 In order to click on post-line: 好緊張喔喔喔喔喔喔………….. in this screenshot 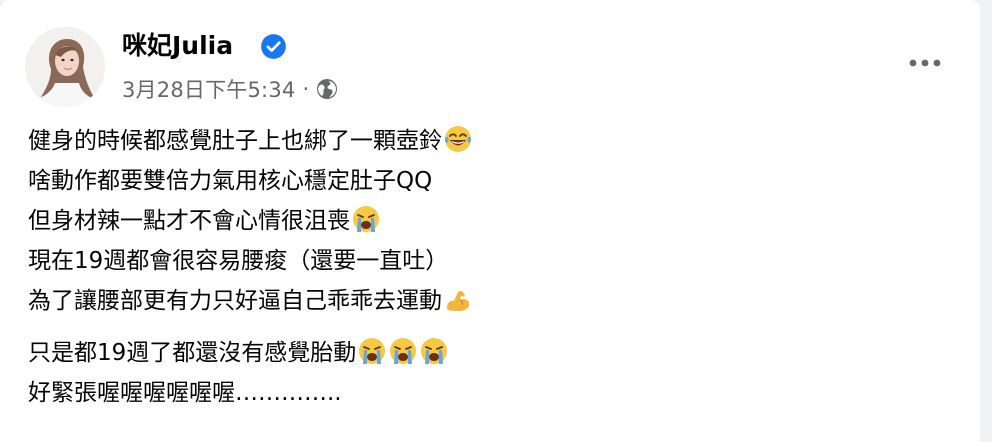, I will do `click(250, 393)`.